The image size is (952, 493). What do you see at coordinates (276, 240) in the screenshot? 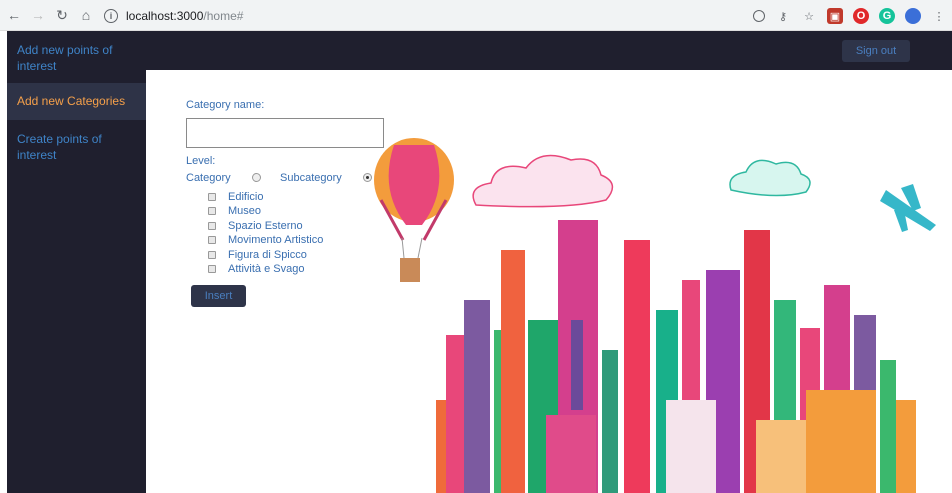
I see `parent-category-label: Movimento Artistico` at bounding box center [276, 240].